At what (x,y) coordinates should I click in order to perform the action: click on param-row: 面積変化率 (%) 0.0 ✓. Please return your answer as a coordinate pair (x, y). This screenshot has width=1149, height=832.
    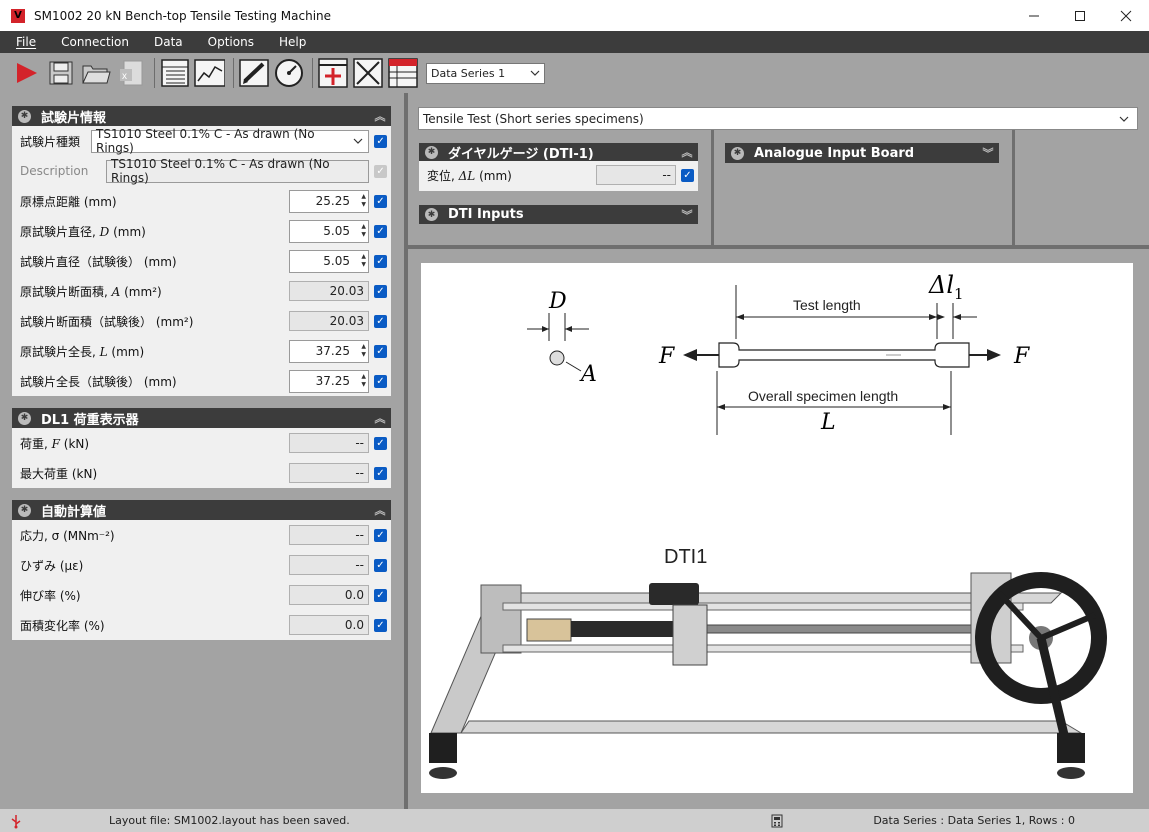
    Looking at the image, I should click on (201, 625).